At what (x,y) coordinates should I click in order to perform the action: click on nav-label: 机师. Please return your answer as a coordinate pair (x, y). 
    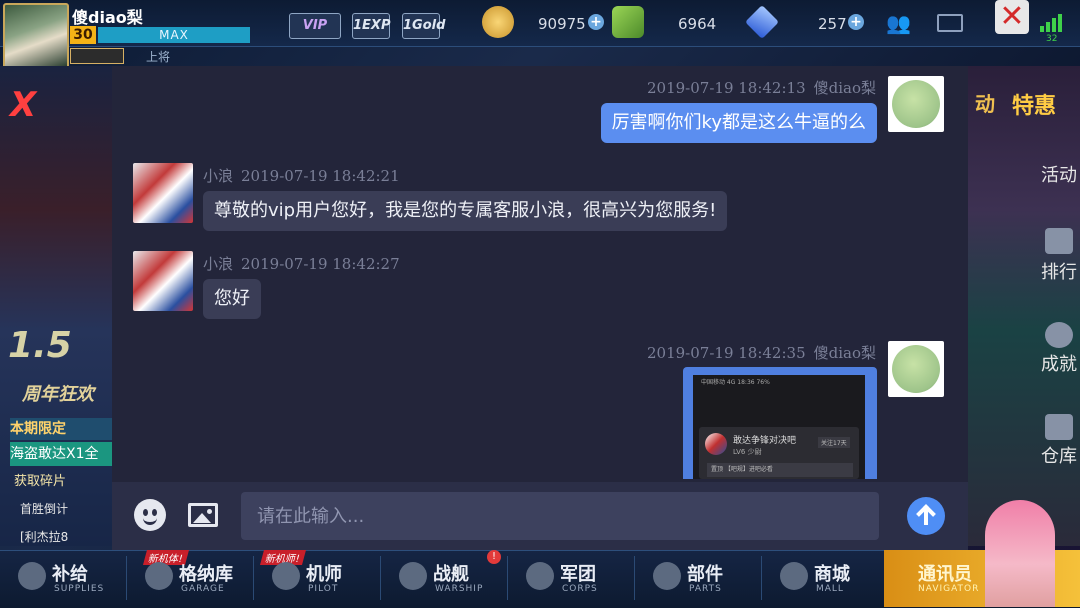
    Looking at the image, I should click on (324, 574).